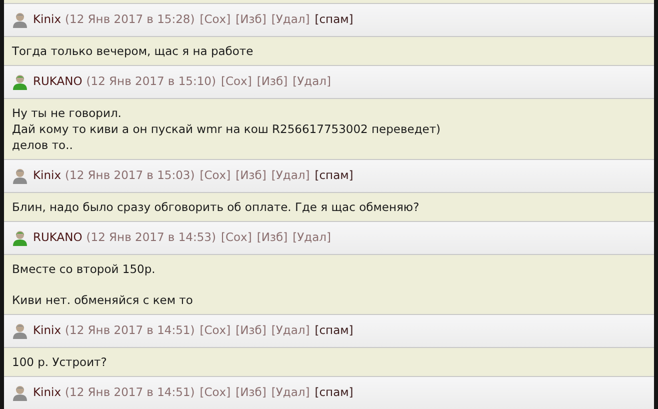 The width and height of the screenshot is (658, 409). What do you see at coordinates (151, 81) in the screenshot?
I see `post-date: (12 Янв 2017 в 15:10)` at bounding box center [151, 81].